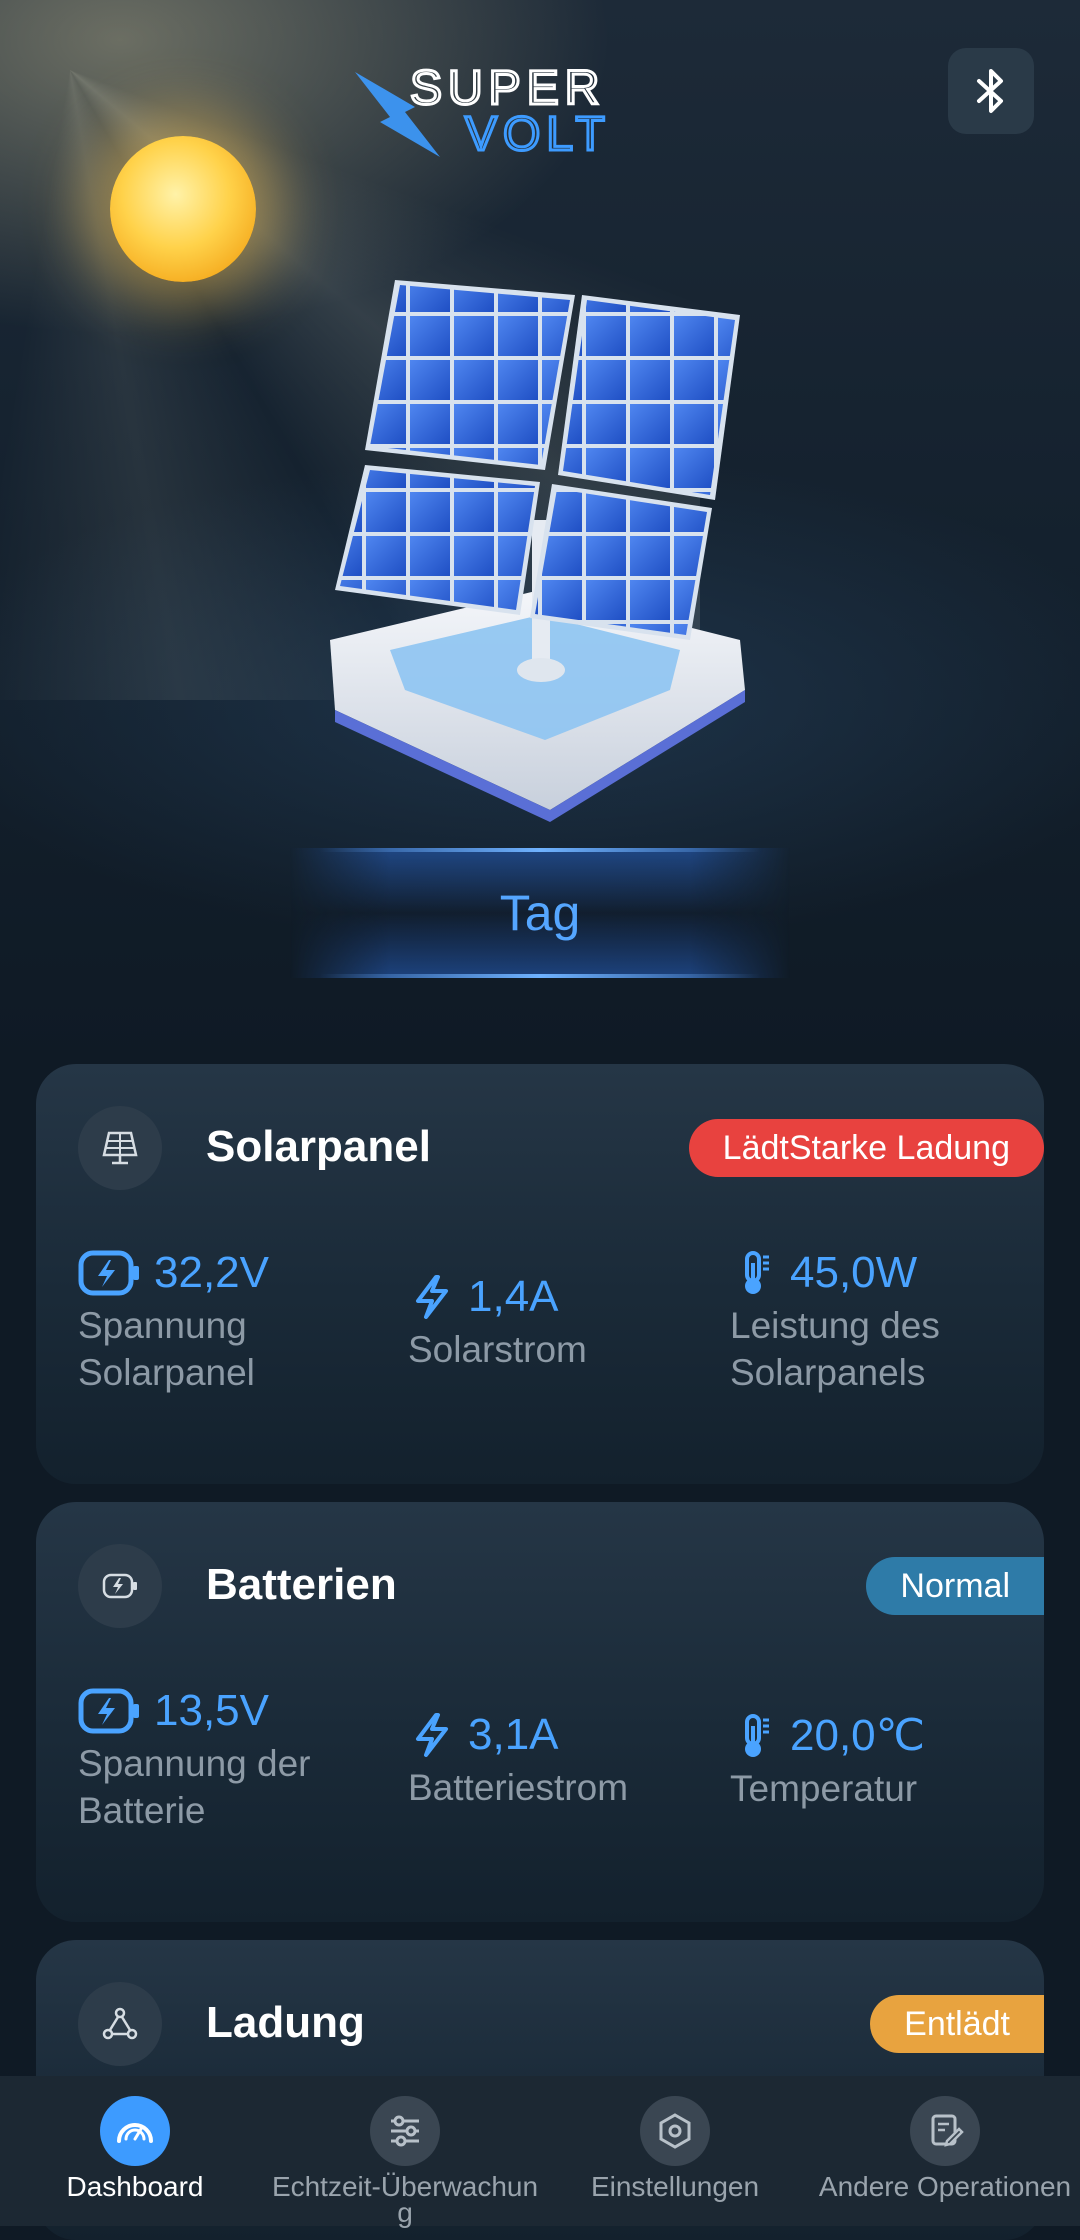  Describe the element at coordinates (120, 1586) in the screenshot. I see `battery-icon` at that location.